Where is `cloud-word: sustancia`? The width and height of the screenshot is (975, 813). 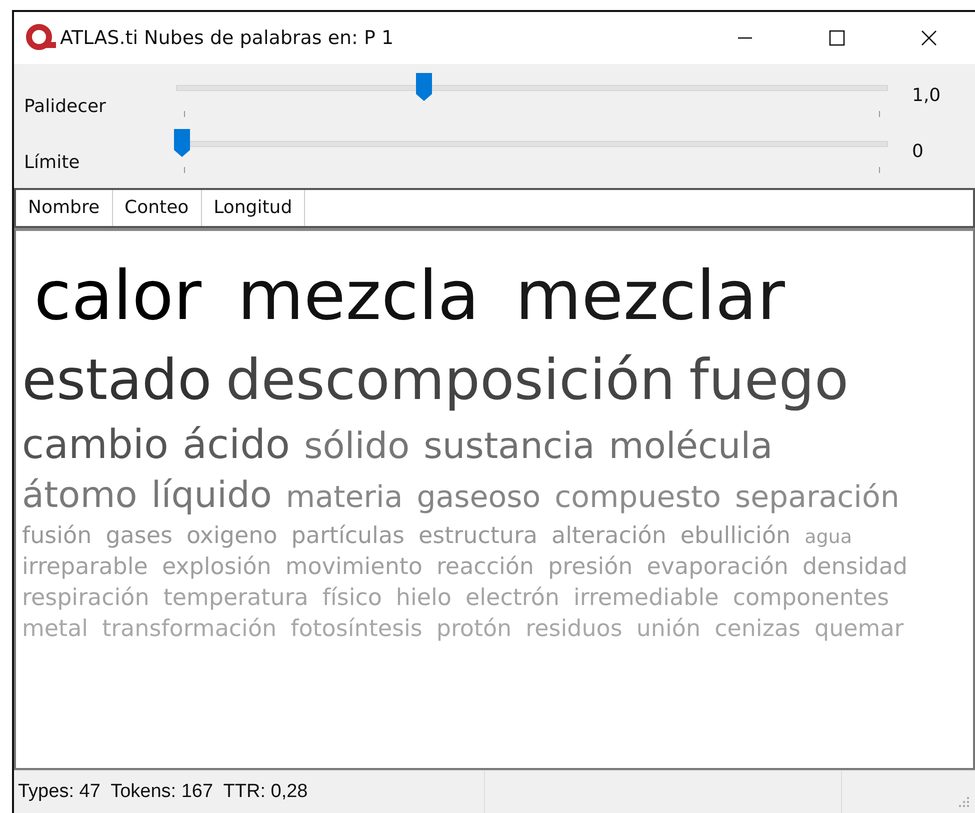 cloud-word: sustancia is located at coordinates (509, 447).